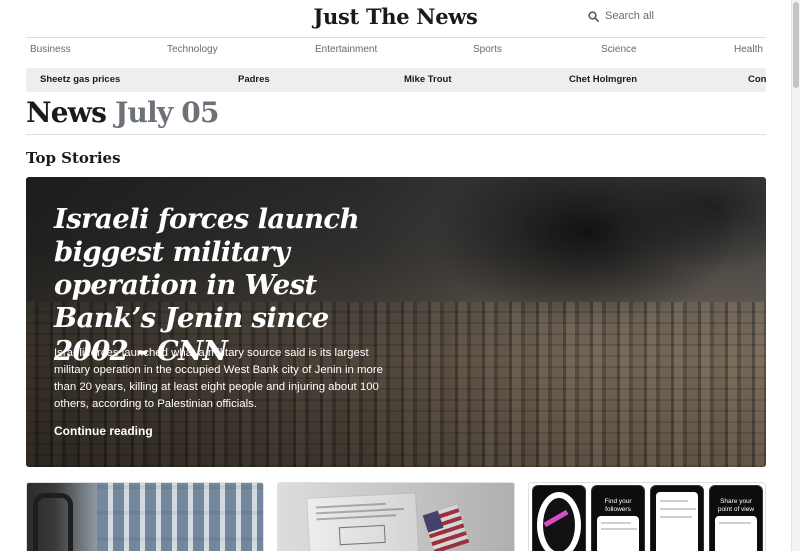 The image size is (800, 551). I want to click on search-box: Search all, so click(621, 16).